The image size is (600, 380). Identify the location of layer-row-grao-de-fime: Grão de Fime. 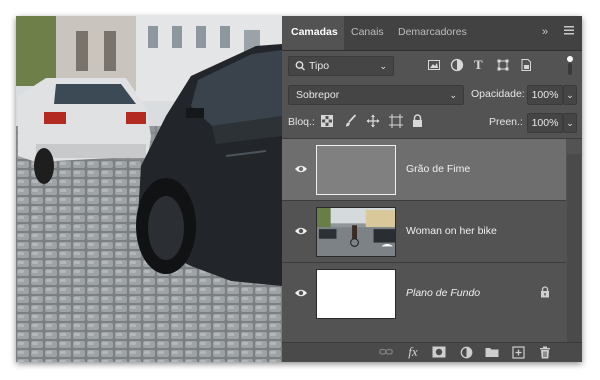
(424, 170).